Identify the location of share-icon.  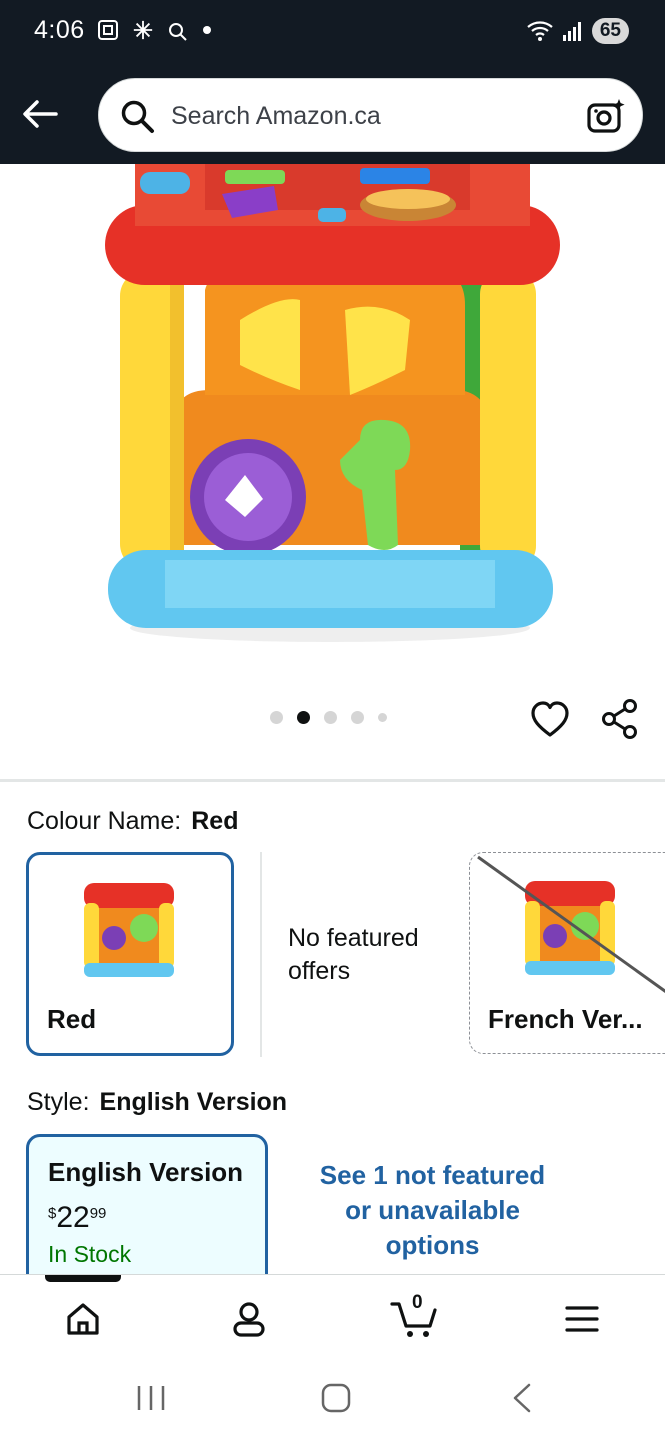
(619, 719).